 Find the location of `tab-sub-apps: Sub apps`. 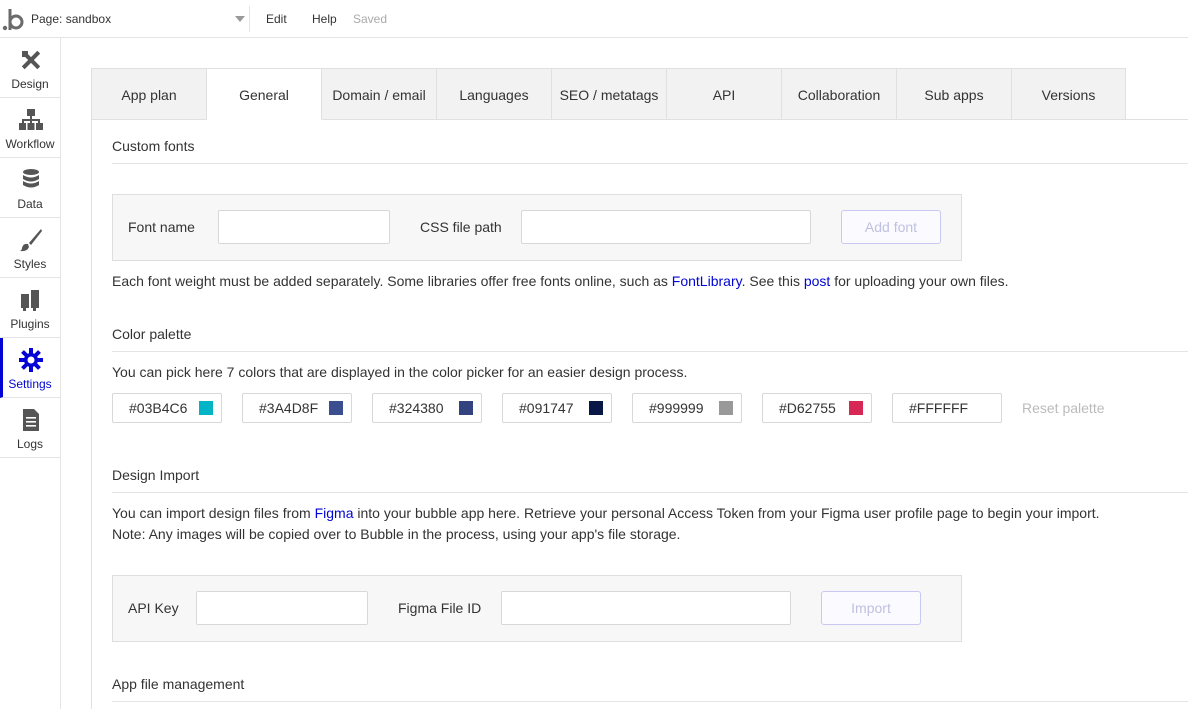

tab-sub-apps: Sub apps is located at coordinates (954, 94).